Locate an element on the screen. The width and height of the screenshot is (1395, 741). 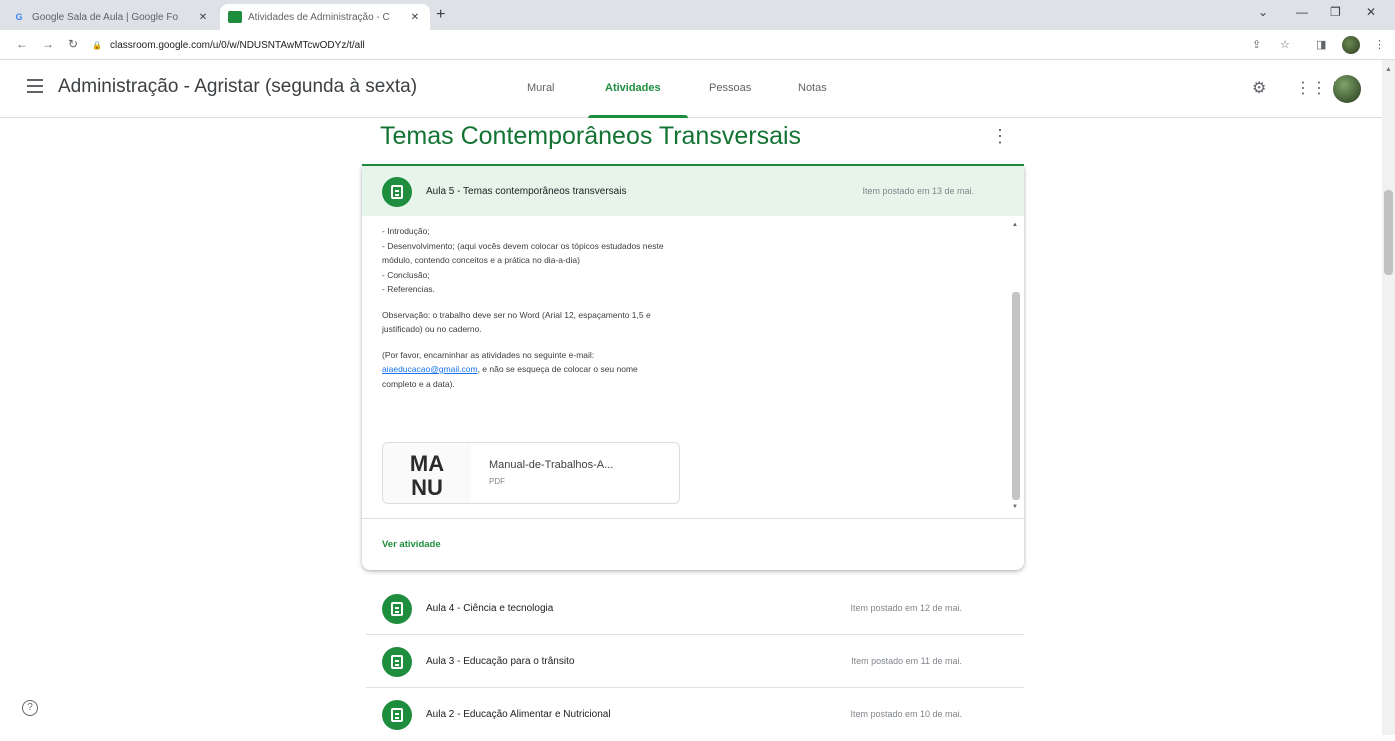
tab-pessoas: Pessoas is located at coordinates (730, 88).